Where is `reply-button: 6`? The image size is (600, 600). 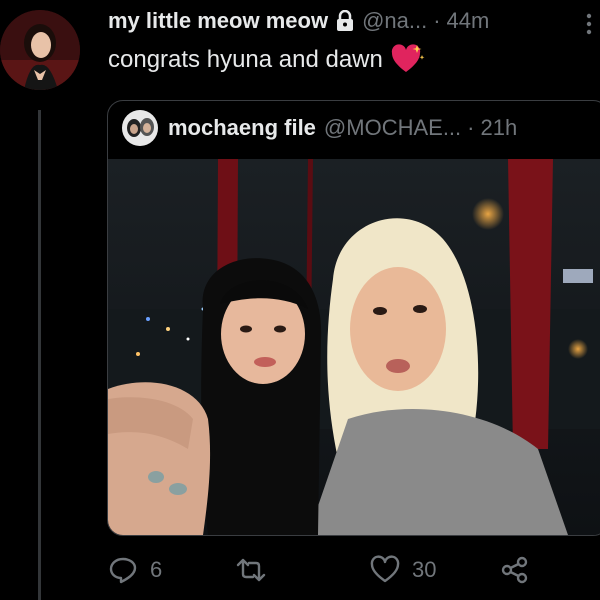
reply-button: 6 is located at coordinates (135, 570).